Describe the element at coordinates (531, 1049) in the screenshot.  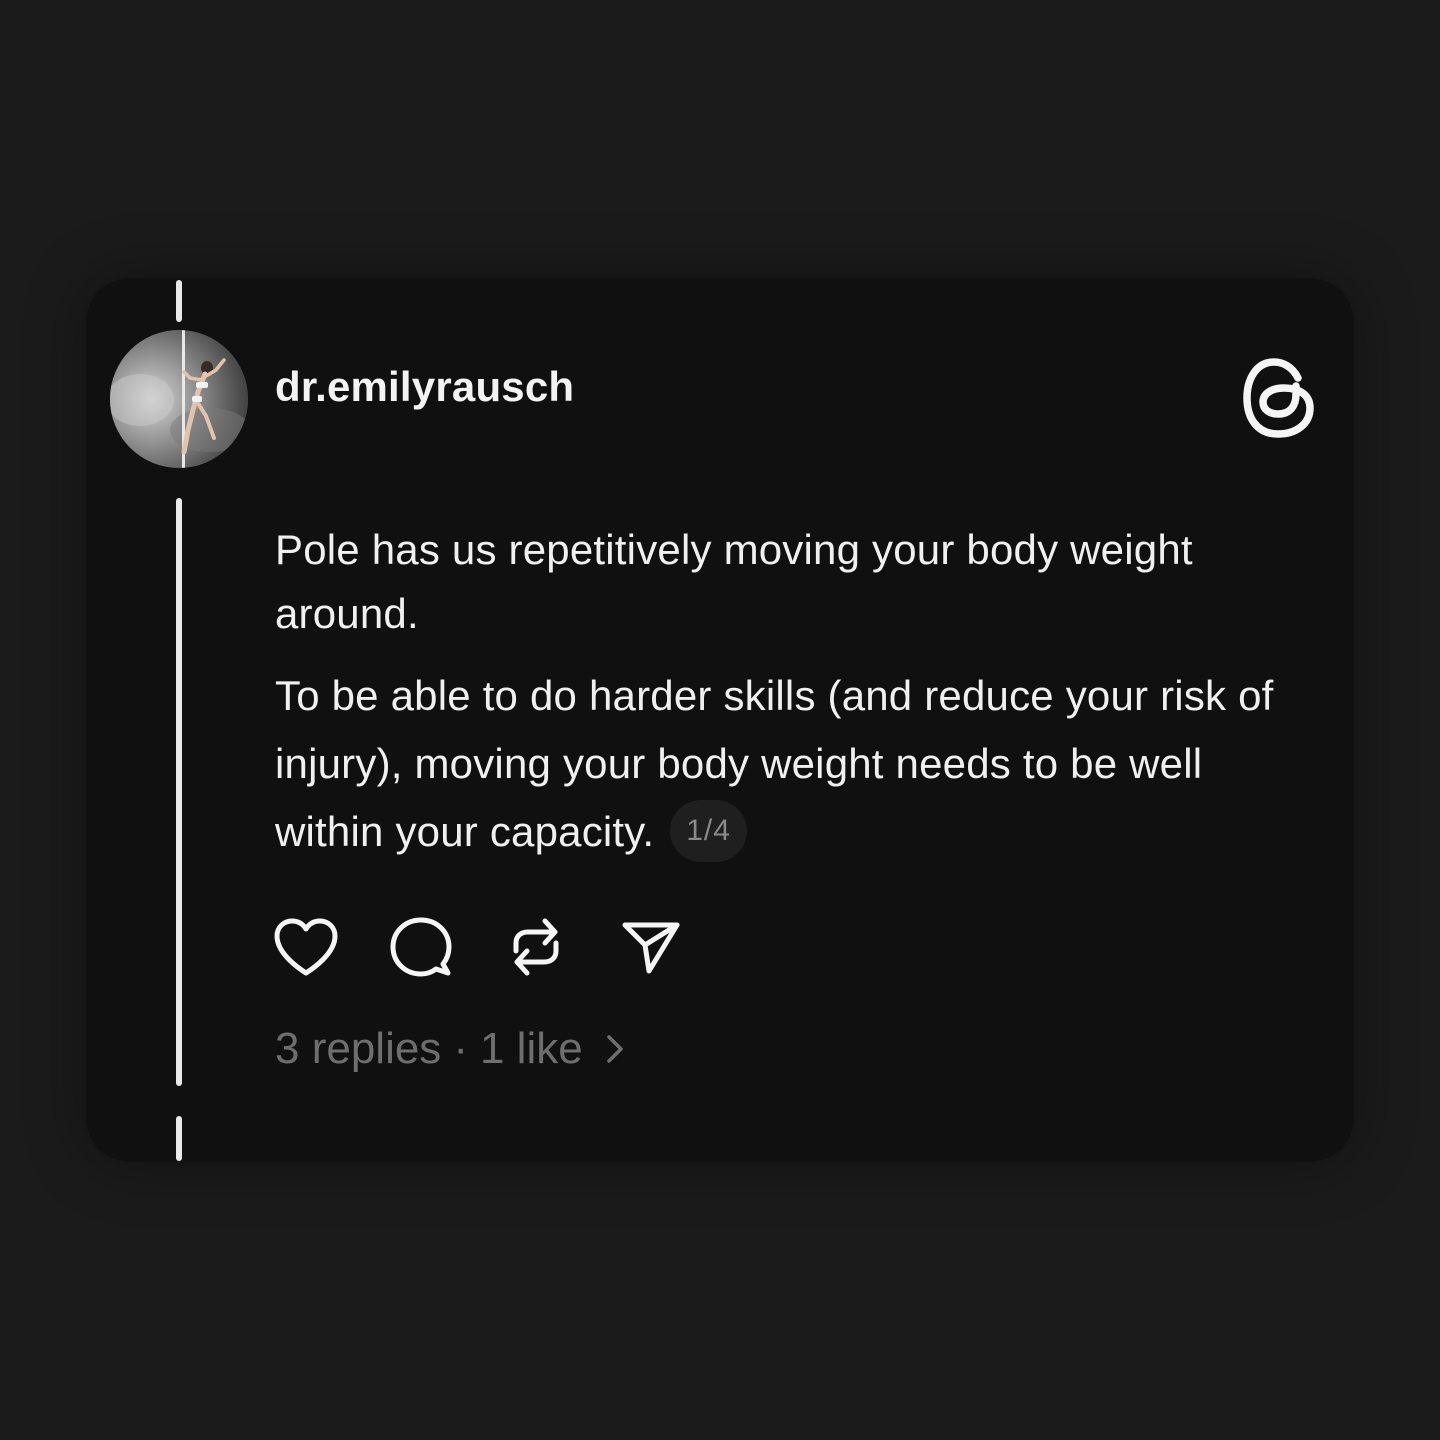
I see `likes-count: 1 like` at that location.